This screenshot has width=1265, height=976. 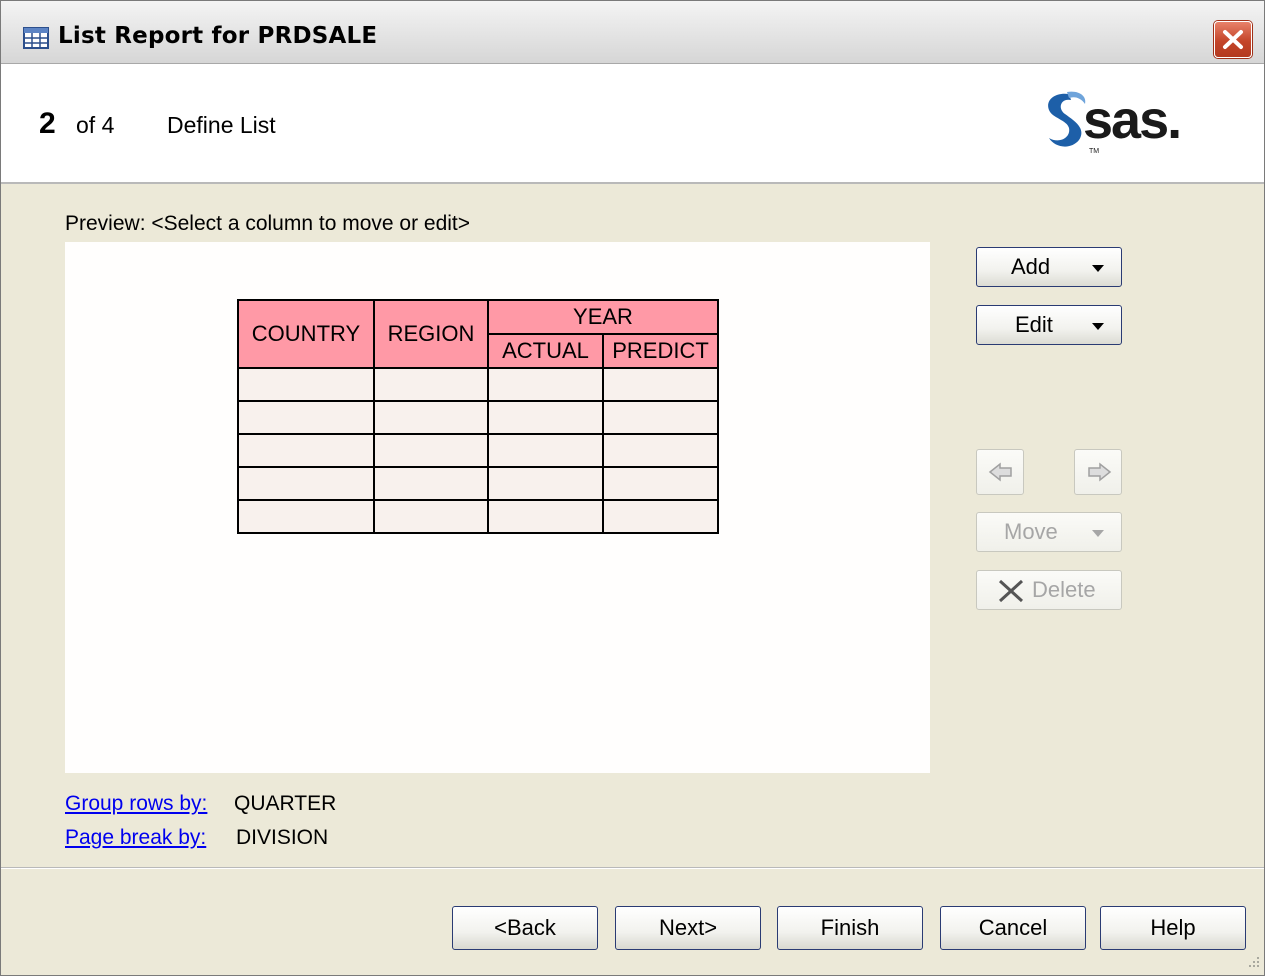 What do you see at coordinates (632, 124) in the screenshot?
I see `wizard-header: 2 of 4 Define List sas. TM` at bounding box center [632, 124].